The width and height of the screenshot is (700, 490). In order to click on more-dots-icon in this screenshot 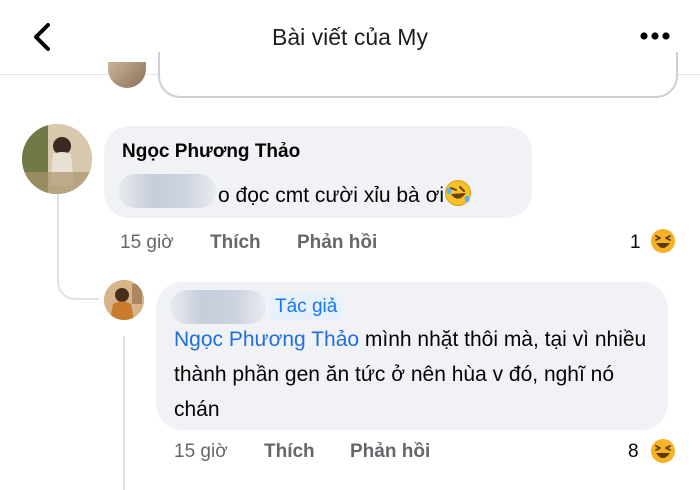, I will do `click(655, 36)`.